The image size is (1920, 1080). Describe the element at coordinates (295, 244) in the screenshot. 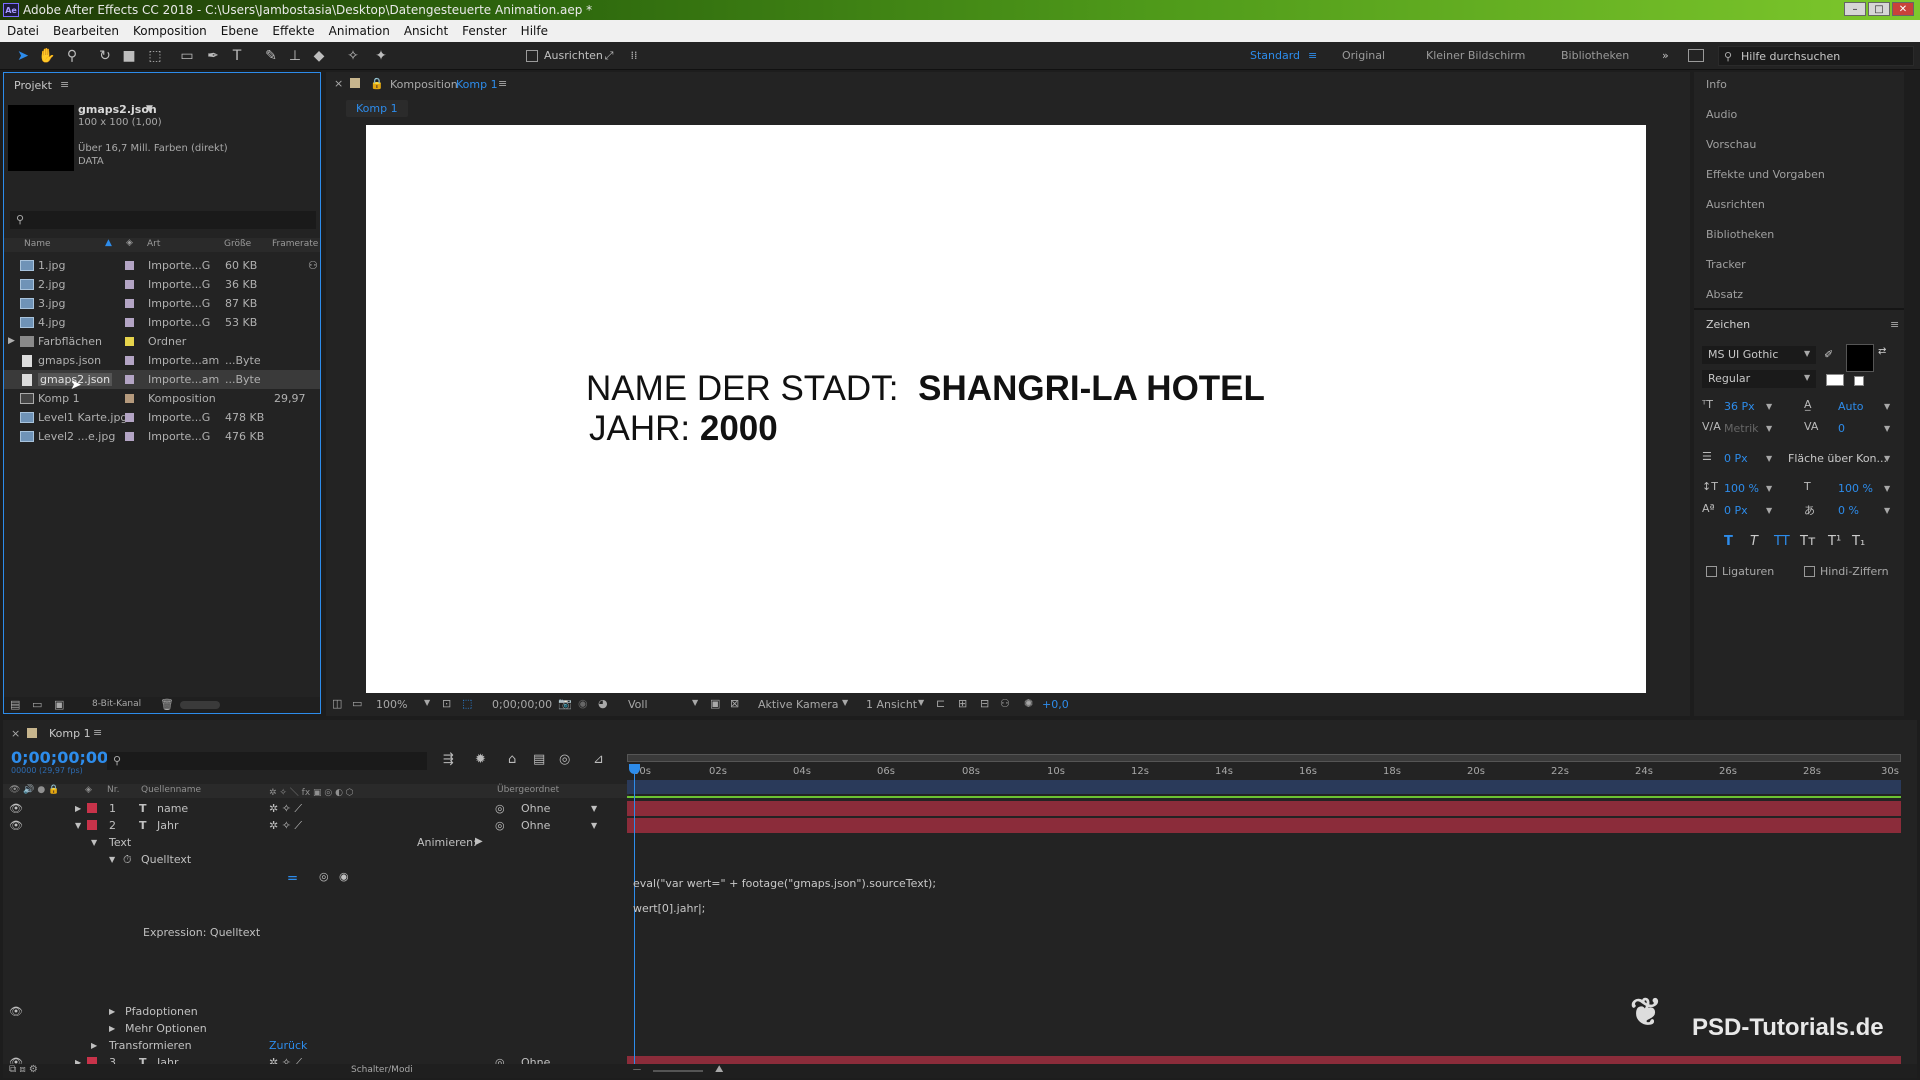

I see `col-framerate: Framerate` at that location.